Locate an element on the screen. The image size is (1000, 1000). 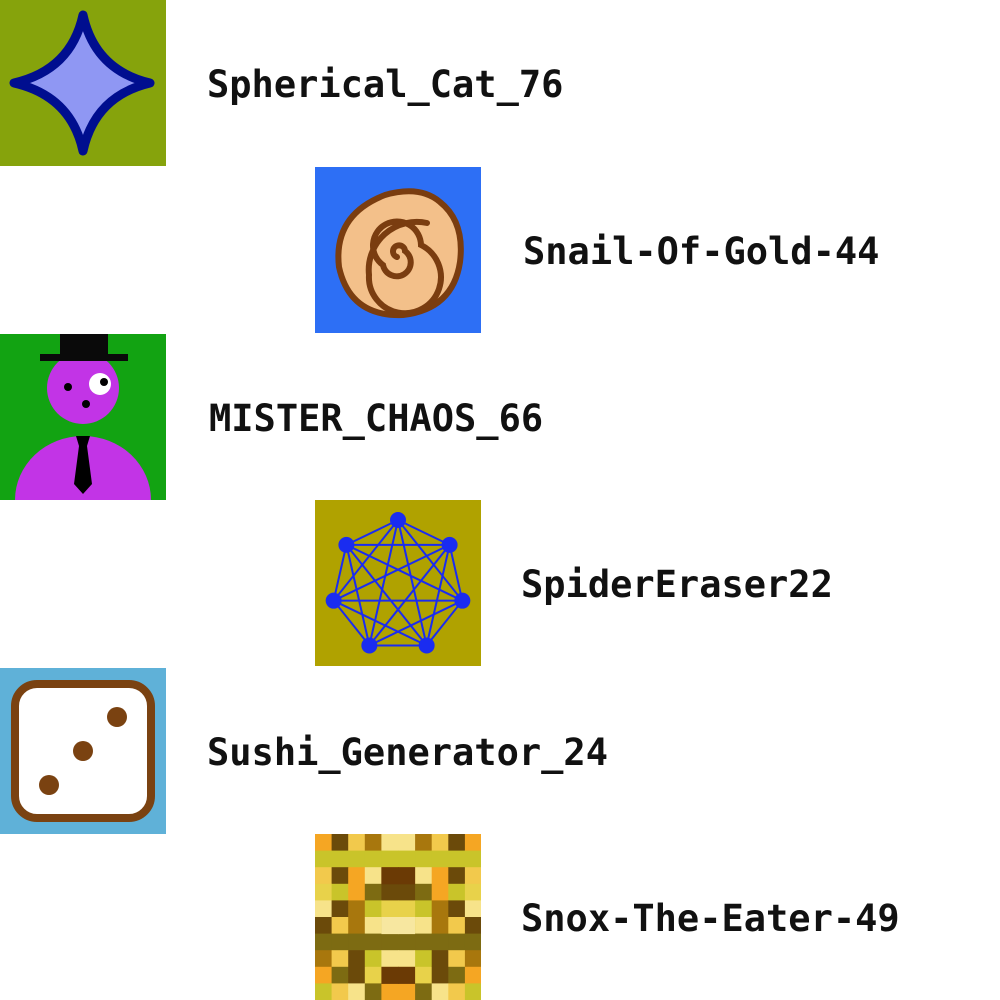
heptagon-web-icon is located at coordinates (398, 583).